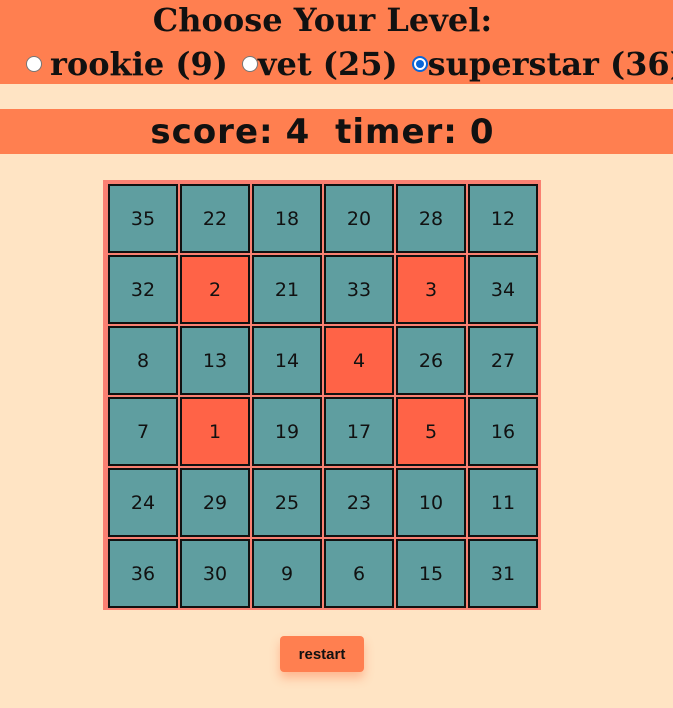 The image size is (673, 708). What do you see at coordinates (431, 573) in the screenshot?
I see `board-tile: 15` at bounding box center [431, 573].